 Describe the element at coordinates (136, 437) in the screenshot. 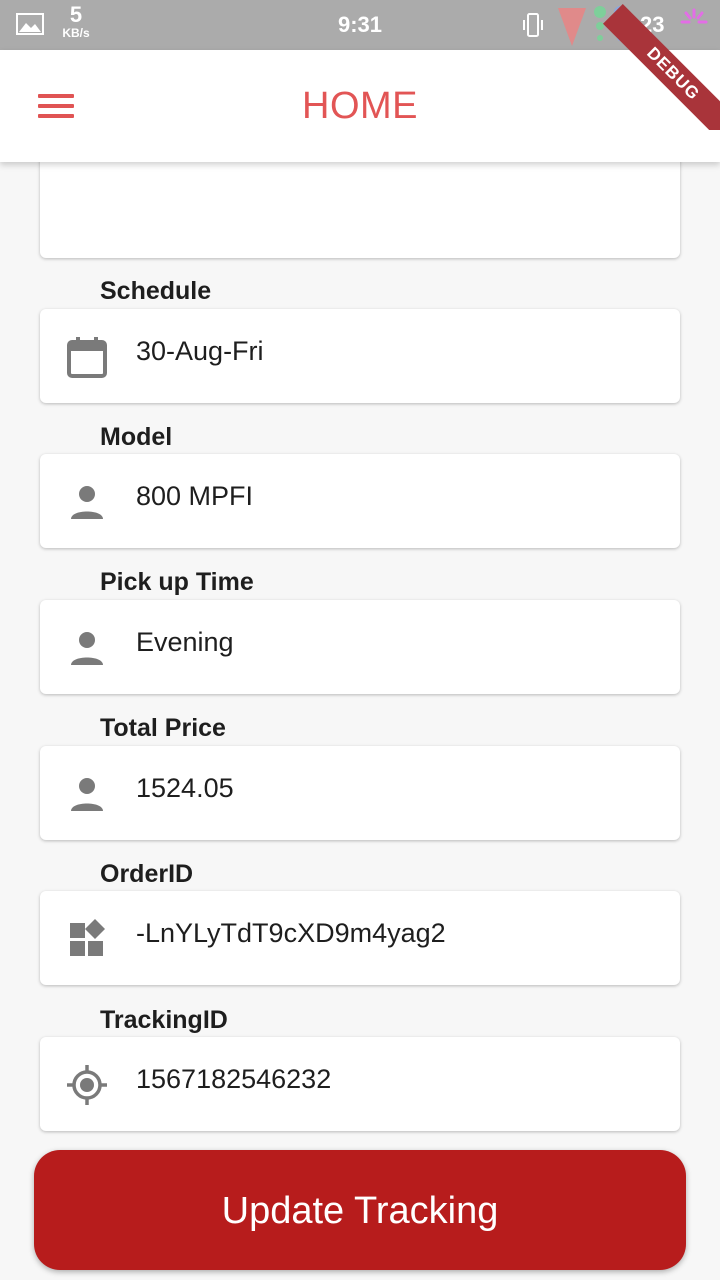

I see `model-label: Model` at that location.